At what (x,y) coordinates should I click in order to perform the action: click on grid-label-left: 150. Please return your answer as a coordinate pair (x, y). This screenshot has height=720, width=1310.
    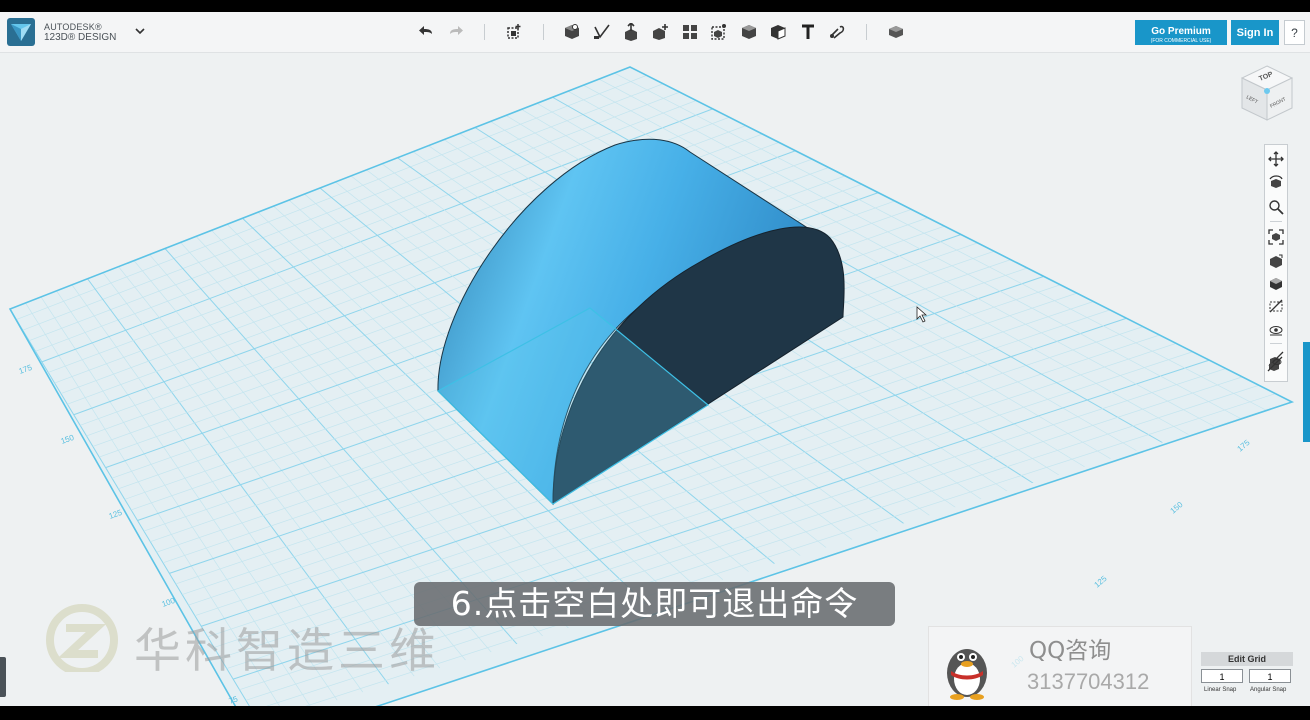
    Looking at the image, I should click on (68, 439).